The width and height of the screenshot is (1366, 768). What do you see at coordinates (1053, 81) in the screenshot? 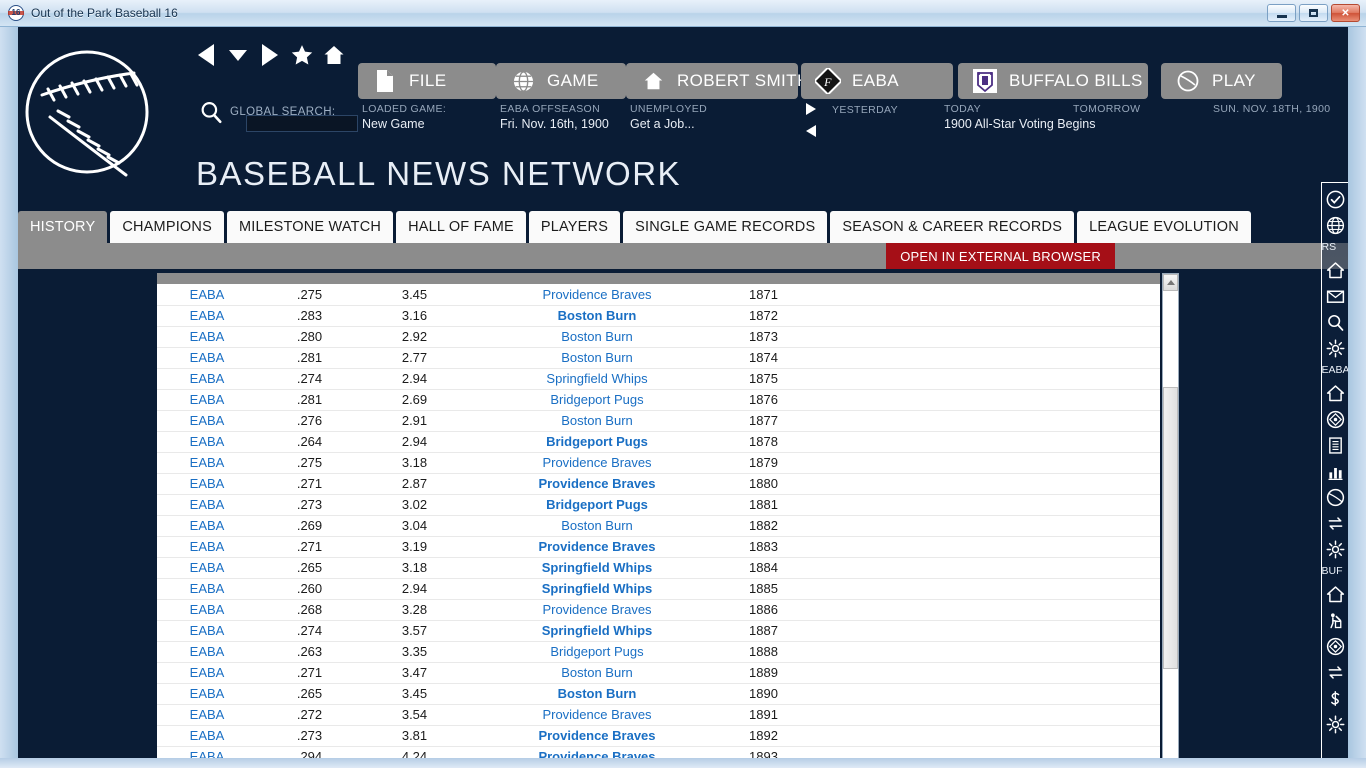
I see `menu-button-team: BUFFALO BILLS` at bounding box center [1053, 81].